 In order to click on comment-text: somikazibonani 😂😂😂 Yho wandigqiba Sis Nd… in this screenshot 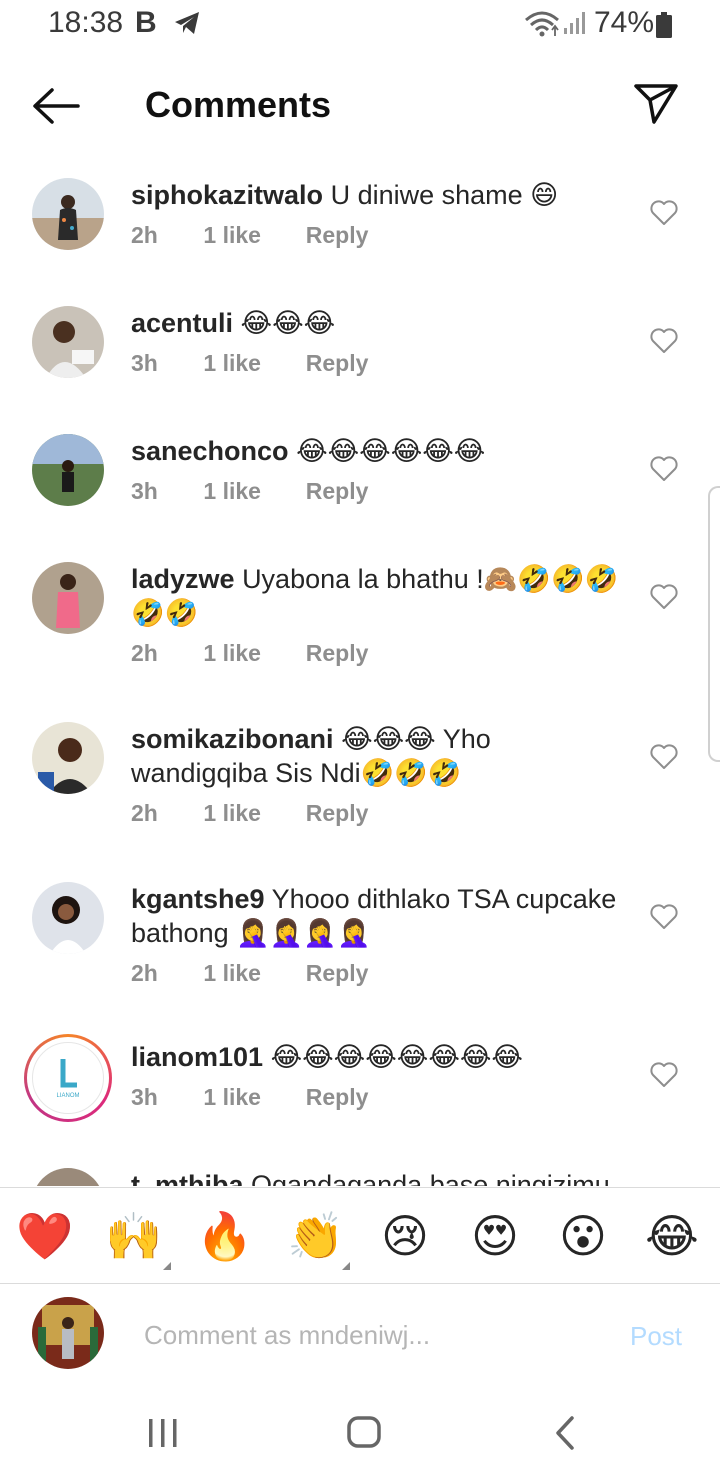, I will do `click(381, 756)`.